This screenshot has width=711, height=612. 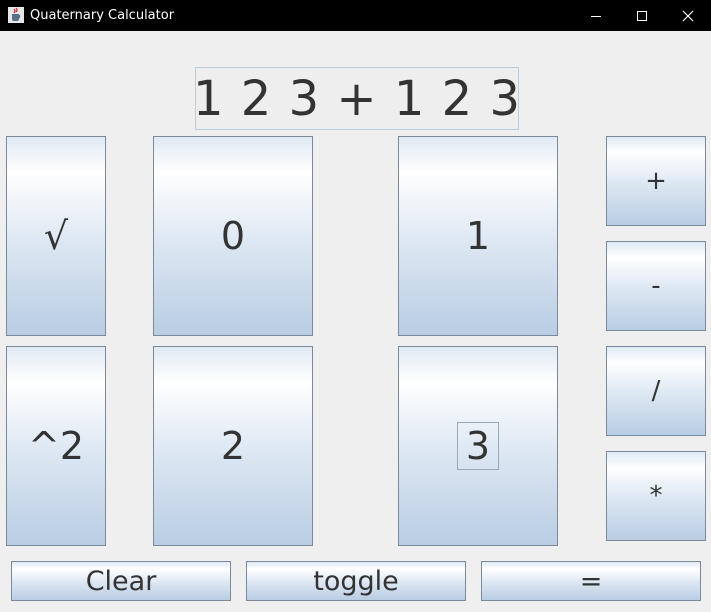 I want to click on minimize-icon, so click(x=596, y=16).